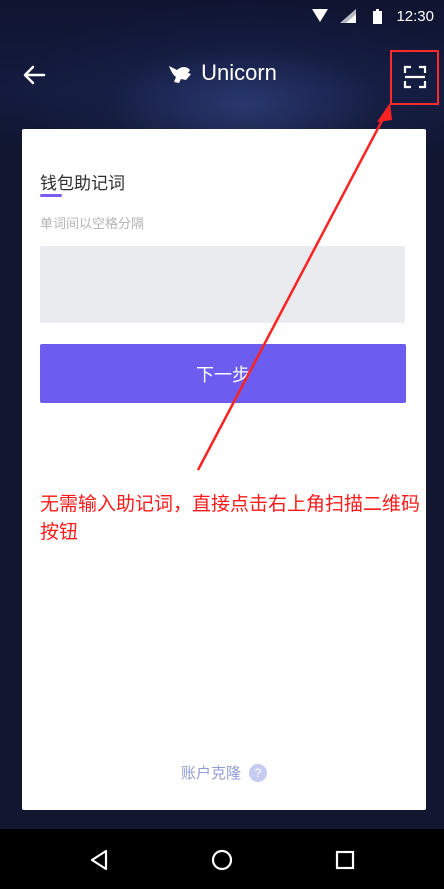 The height and width of the screenshot is (889, 444). I want to click on status-time: 12:30, so click(415, 16).